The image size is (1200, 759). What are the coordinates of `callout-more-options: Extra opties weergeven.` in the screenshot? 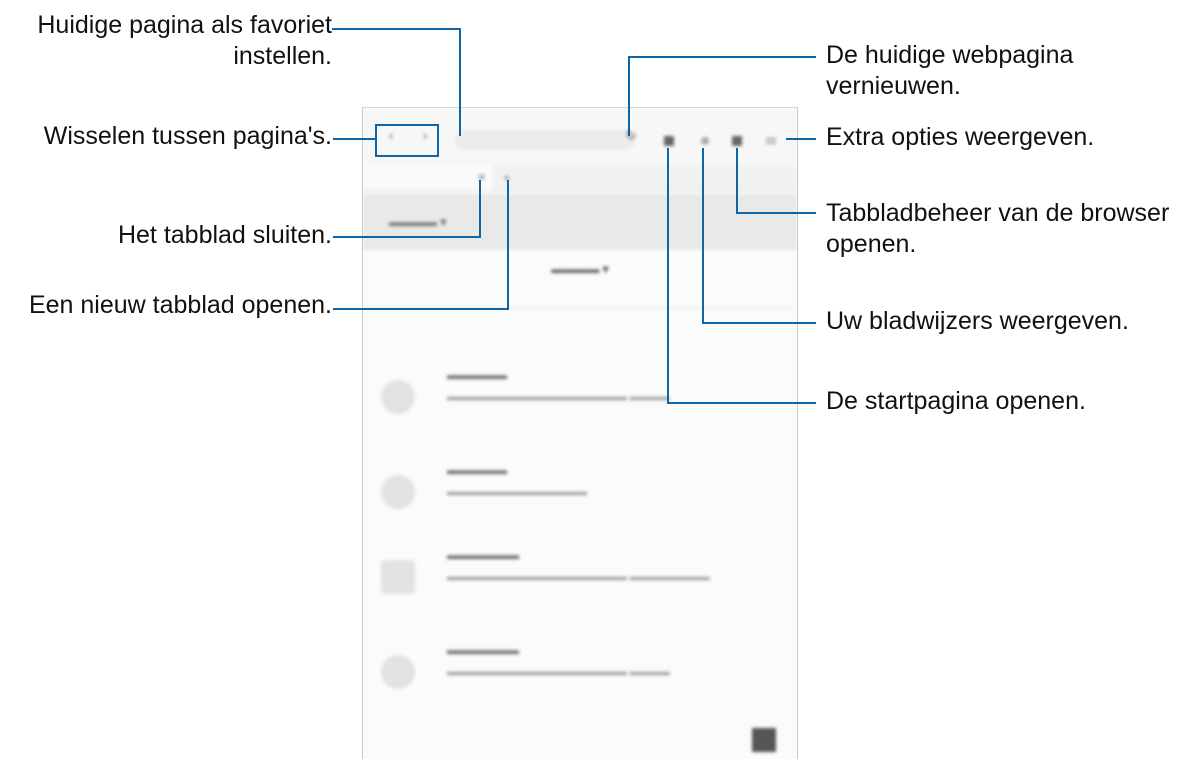 It's located at (960, 137).